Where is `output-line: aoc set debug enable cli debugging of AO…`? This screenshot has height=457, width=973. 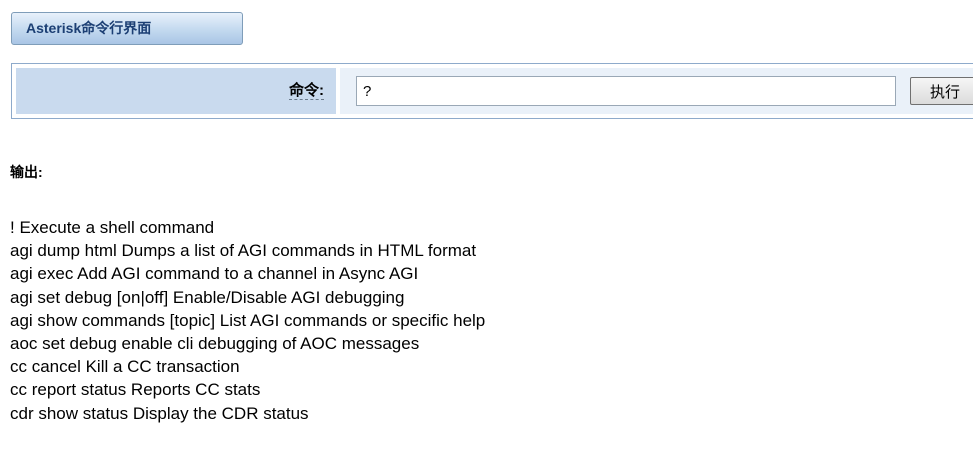
output-line: aoc set debug enable cli debugging of AO… is located at coordinates (215, 344).